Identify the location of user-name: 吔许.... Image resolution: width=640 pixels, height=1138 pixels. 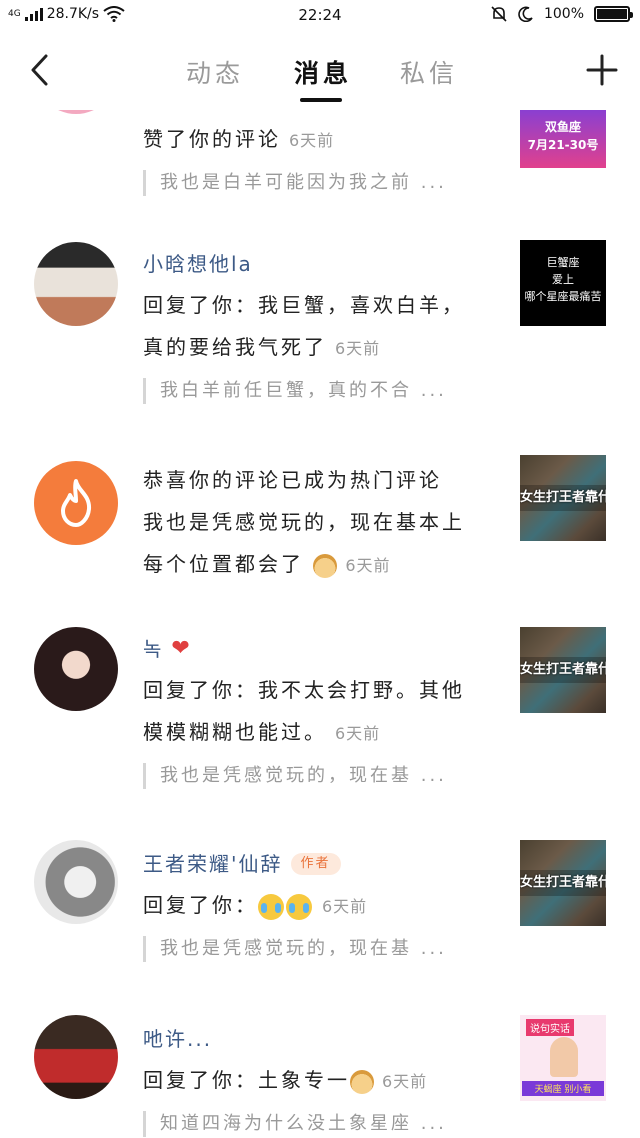
(318, 1039).